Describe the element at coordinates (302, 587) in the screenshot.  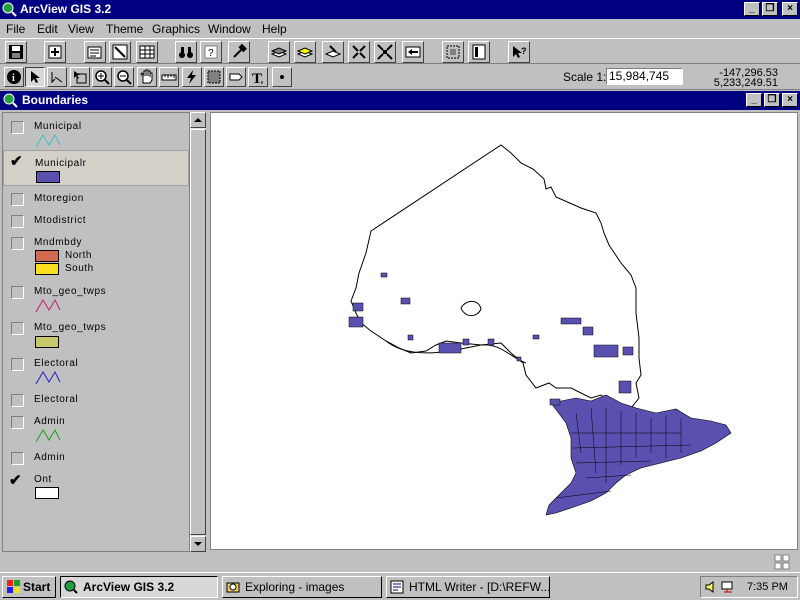
I see `task-exploring: Exploring - images` at that location.